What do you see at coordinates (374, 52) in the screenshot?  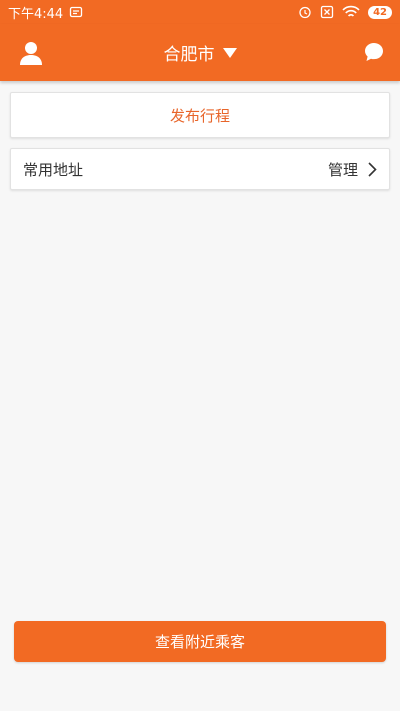 I see `chat-bubble-icon` at bounding box center [374, 52].